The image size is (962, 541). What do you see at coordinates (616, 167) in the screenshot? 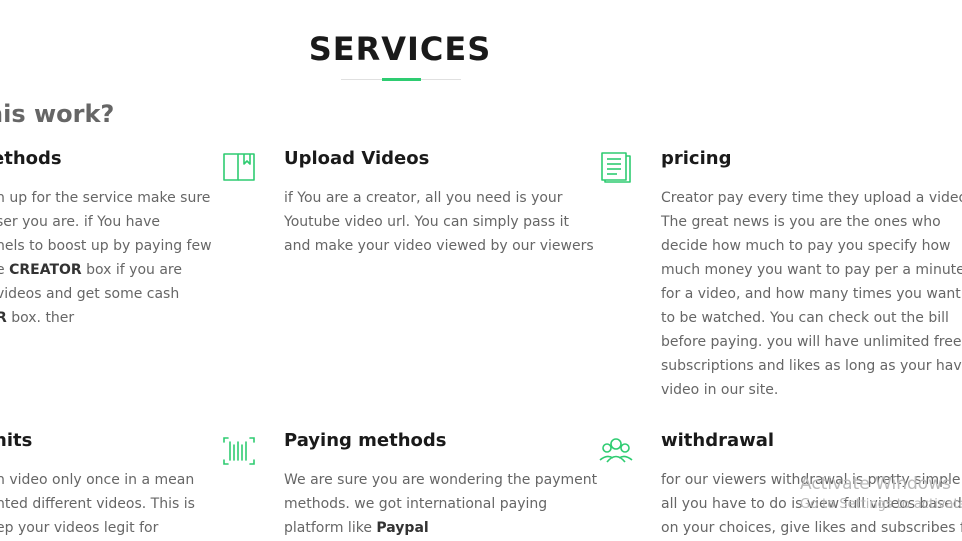
I see `document-icon` at bounding box center [616, 167].